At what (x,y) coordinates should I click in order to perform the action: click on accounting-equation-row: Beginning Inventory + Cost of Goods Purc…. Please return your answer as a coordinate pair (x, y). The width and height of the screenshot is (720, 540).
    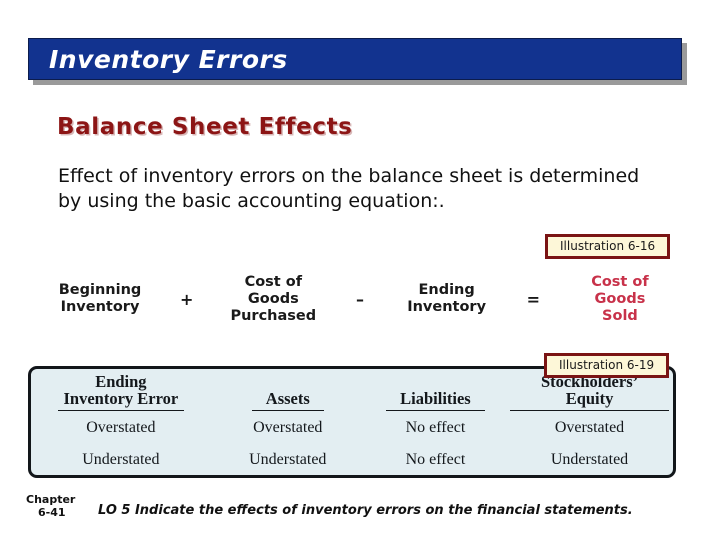
    Looking at the image, I should click on (360, 299).